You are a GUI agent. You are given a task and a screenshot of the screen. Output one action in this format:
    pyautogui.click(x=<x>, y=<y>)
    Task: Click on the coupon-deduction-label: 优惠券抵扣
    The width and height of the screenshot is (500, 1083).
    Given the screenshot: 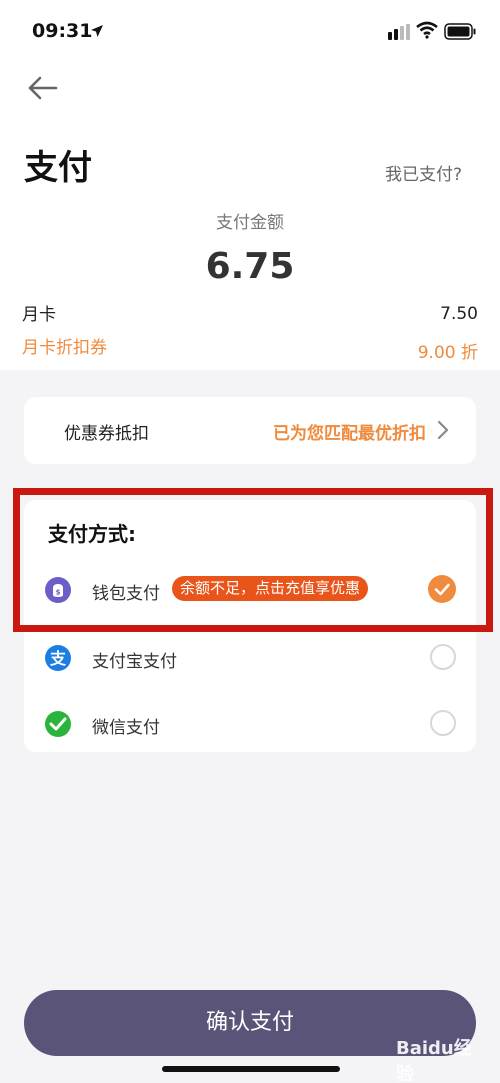 What is the action you would take?
    pyautogui.click(x=106, y=434)
    